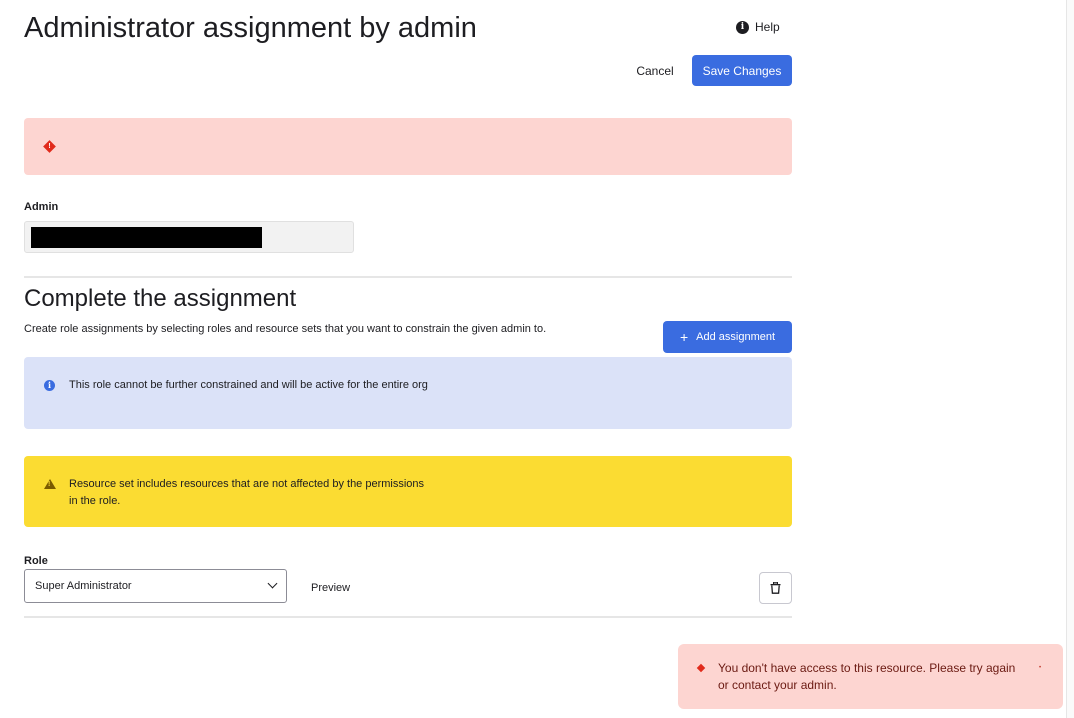  Describe the element at coordinates (408, 617) in the screenshot. I see `row-divider` at that location.